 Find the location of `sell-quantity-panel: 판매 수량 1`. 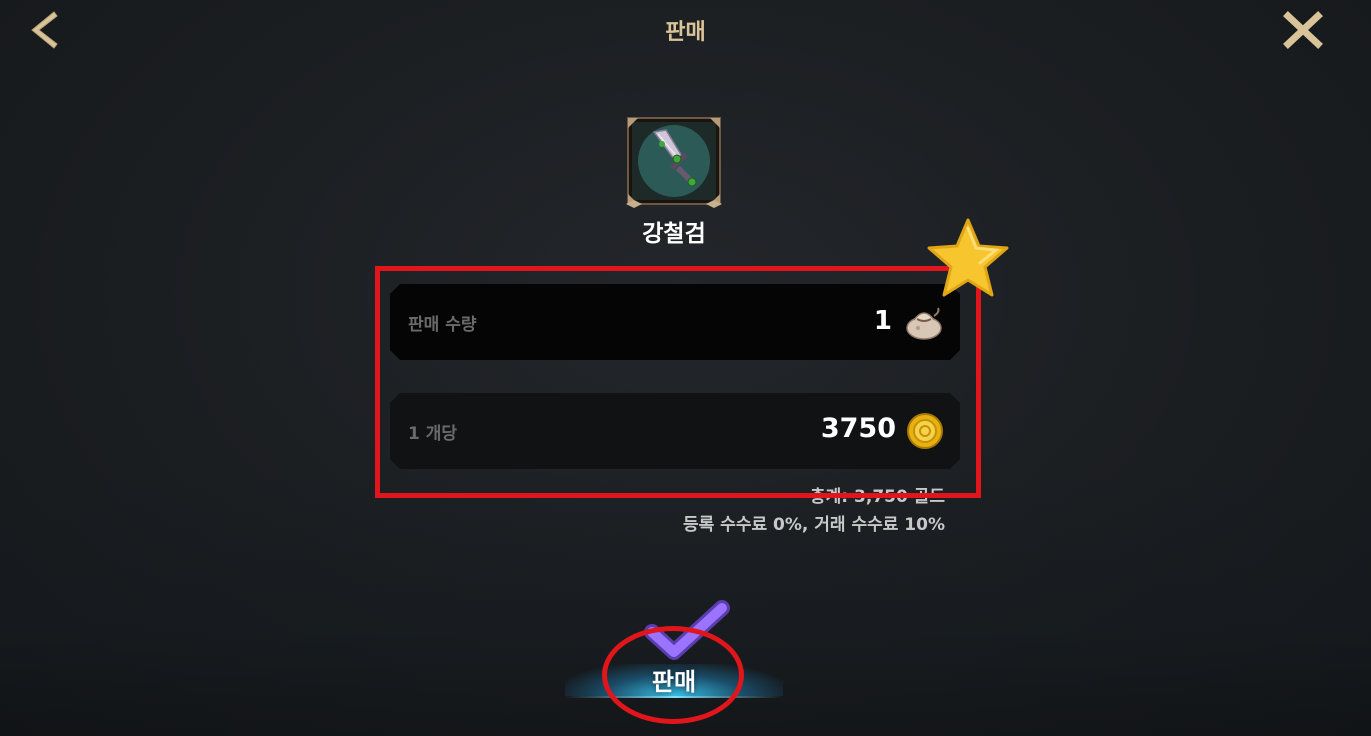

sell-quantity-panel: 판매 수량 1 is located at coordinates (675, 322).